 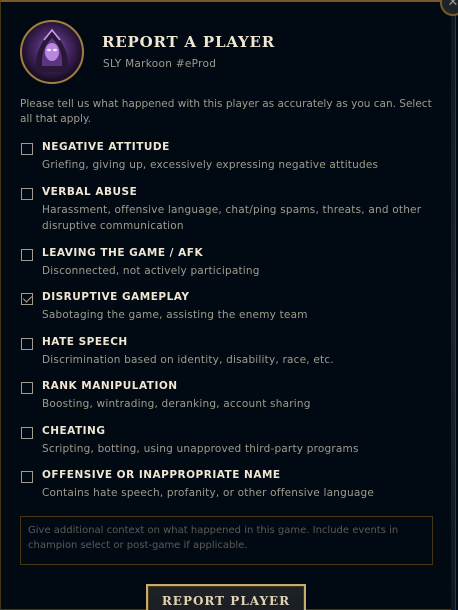 What do you see at coordinates (106, 147) in the screenshot?
I see `option-title: NEGATIVE ATTITUDE` at bounding box center [106, 147].